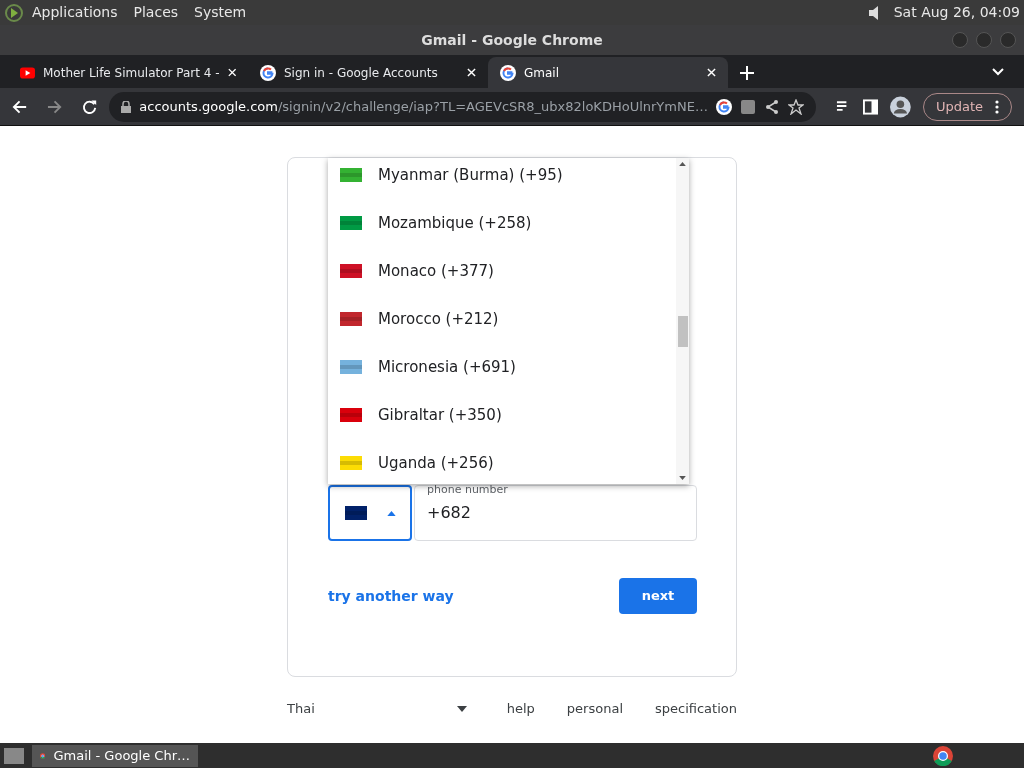 The width and height of the screenshot is (1024, 768). What do you see at coordinates (943, 755) in the screenshot?
I see `chrome-icon` at bounding box center [943, 755].